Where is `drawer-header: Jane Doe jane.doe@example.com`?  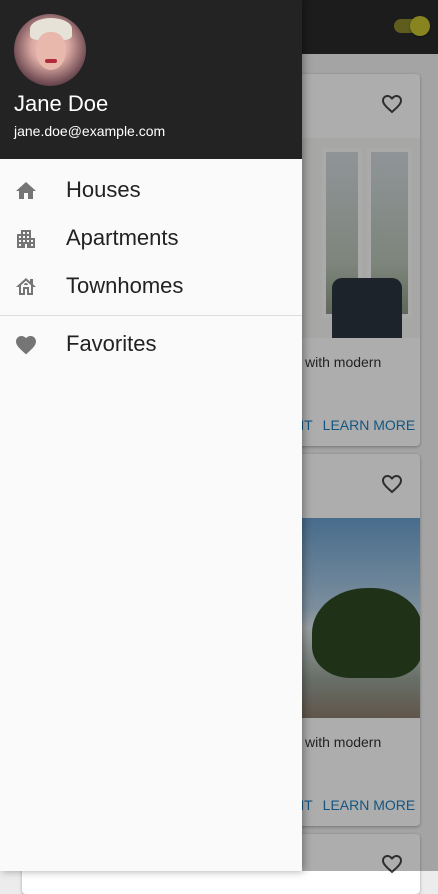 drawer-header: Jane Doe jane.doe@example.com is located at coordinates (151, 79).